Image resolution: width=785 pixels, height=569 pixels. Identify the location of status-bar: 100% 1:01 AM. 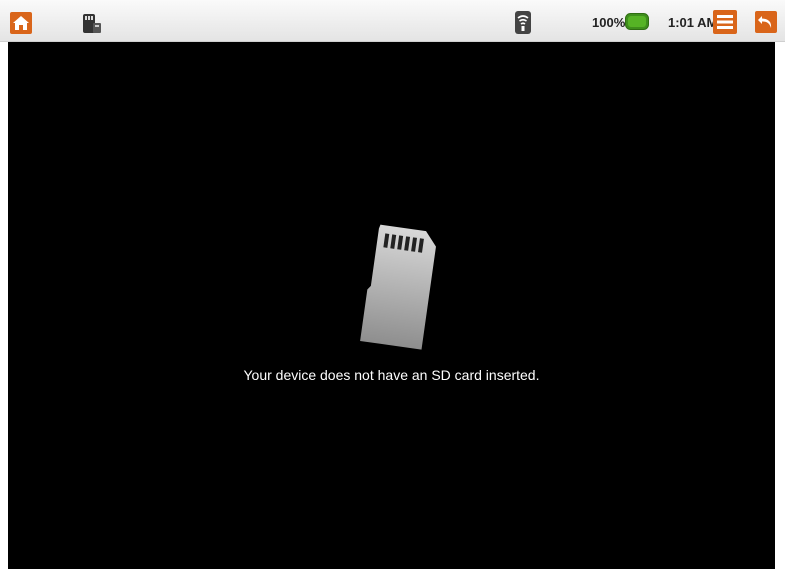
(392, 21).